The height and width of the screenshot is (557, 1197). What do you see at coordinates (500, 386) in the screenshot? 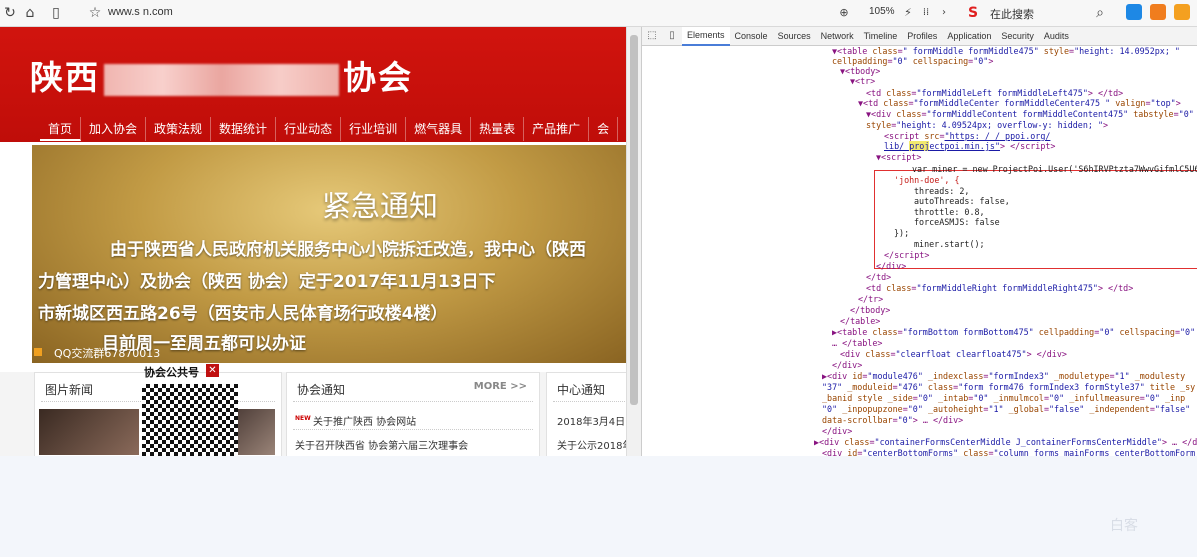
I see `more-link: MORE >>` at bounding box center [500, 386].